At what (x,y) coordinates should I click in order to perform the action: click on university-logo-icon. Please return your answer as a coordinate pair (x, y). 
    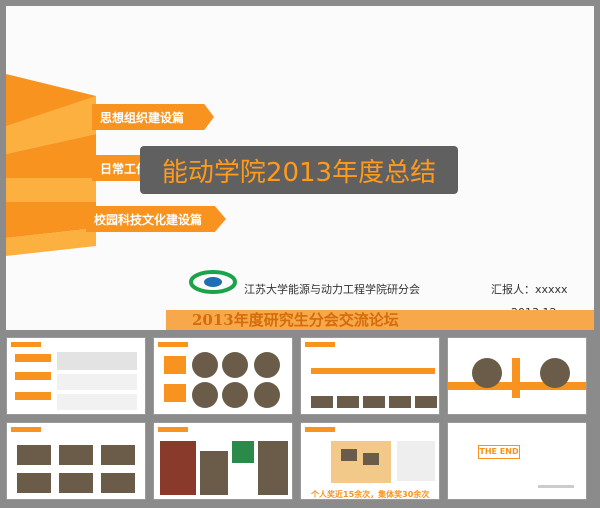
    Looking at the image, I should click on (213, 282).